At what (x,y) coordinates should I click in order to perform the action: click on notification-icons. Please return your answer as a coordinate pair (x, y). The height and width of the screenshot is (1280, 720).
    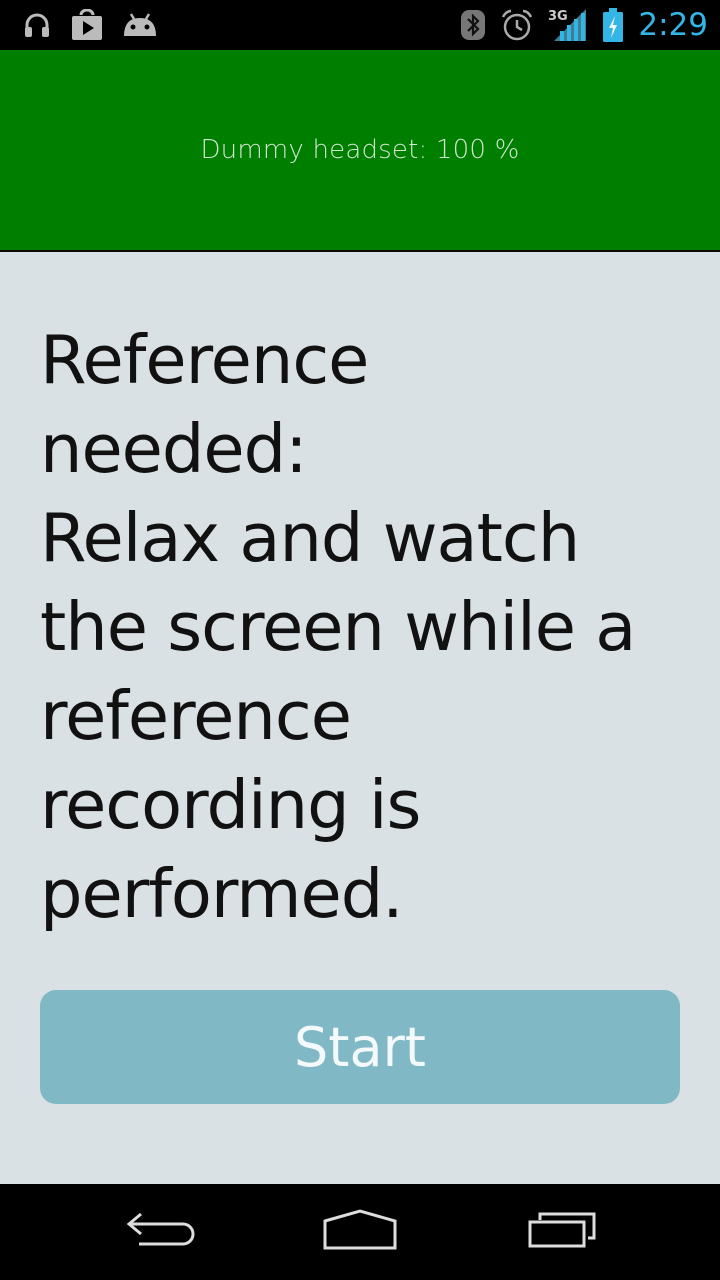
    Looking at the image, I should click on (90, 25).